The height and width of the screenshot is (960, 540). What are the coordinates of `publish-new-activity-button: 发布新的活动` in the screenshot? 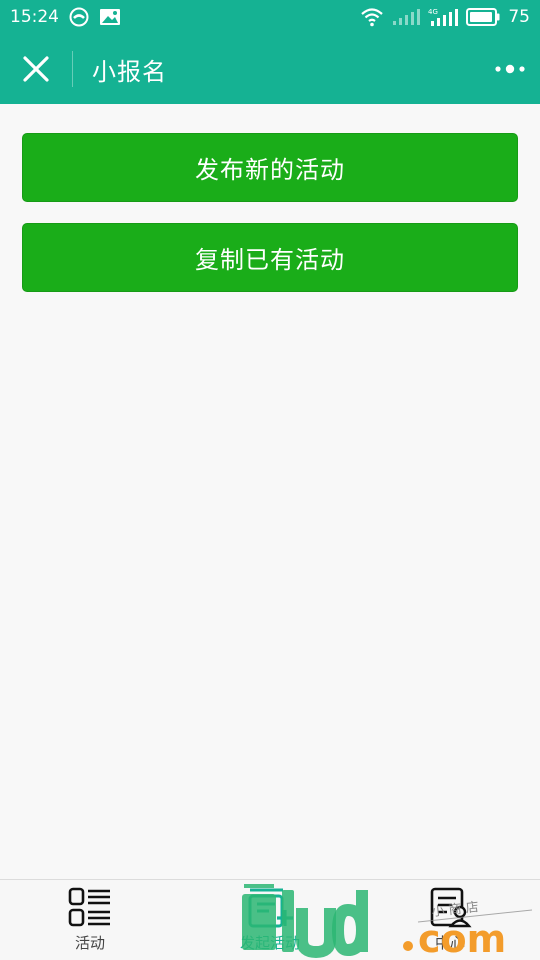 It's located at (270, 167).